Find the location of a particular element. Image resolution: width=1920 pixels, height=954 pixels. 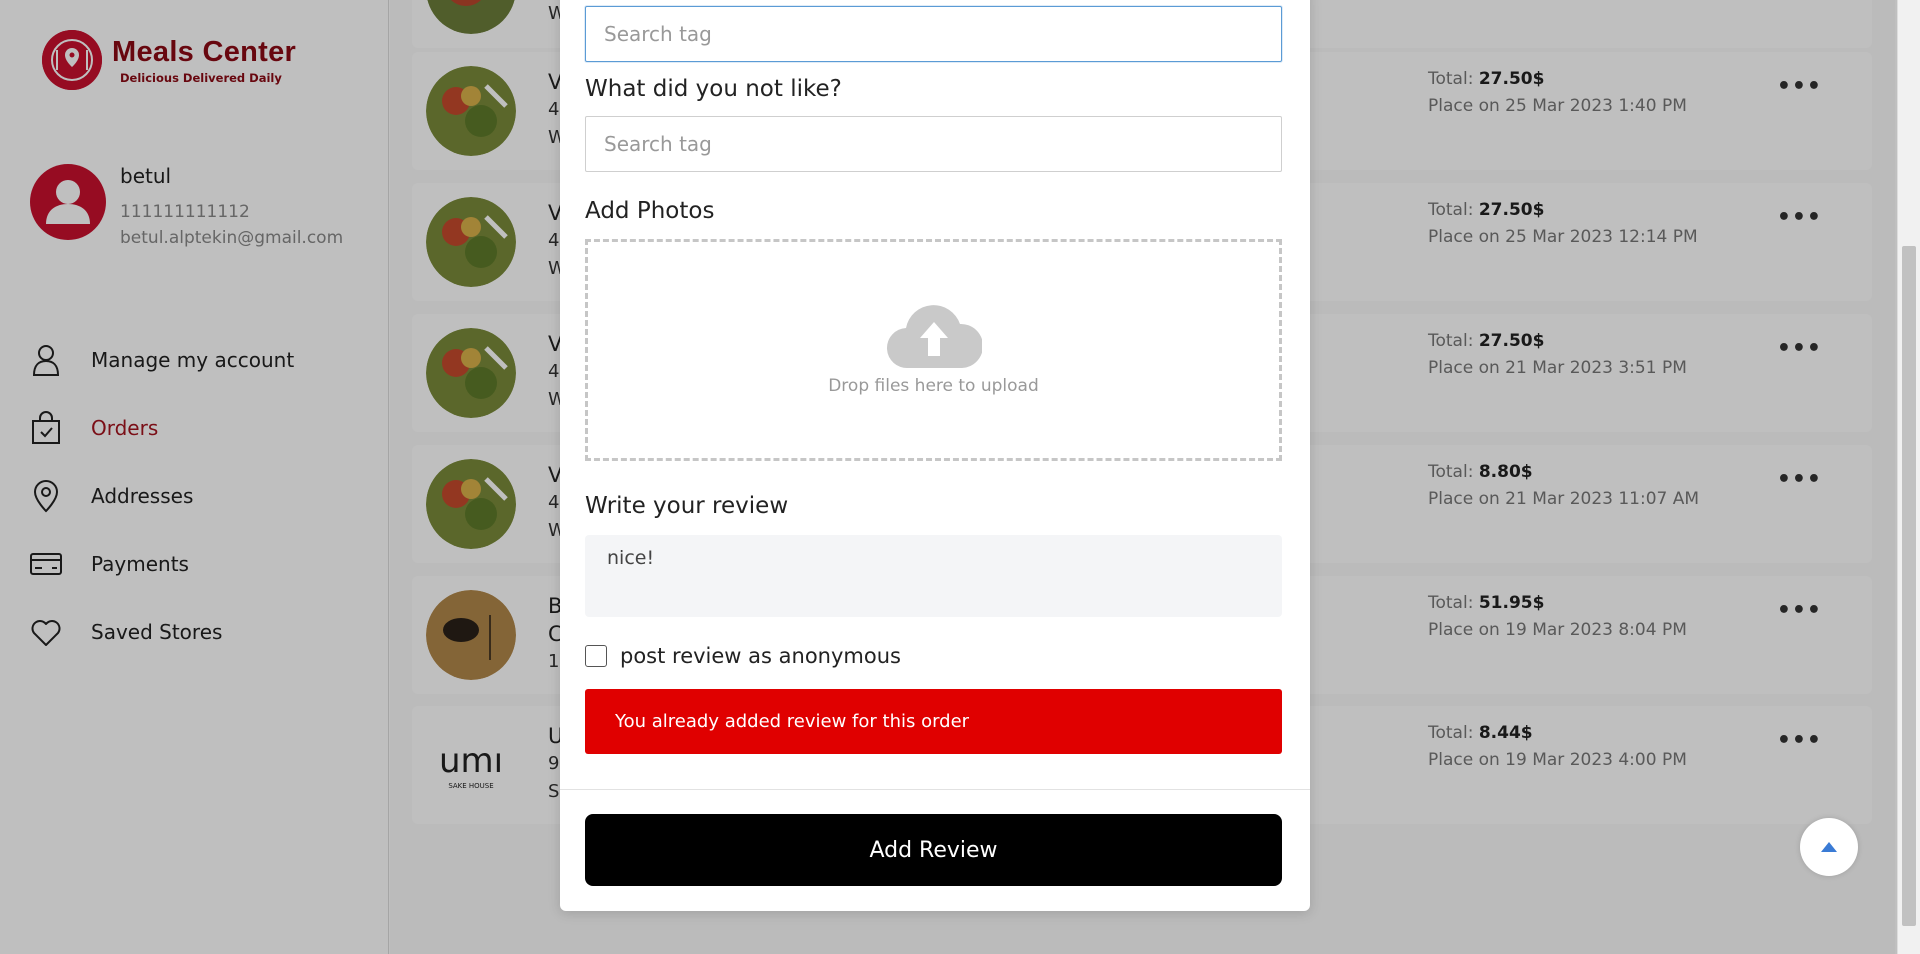

review-textarea: nice! is located at coordinates (933, 576).